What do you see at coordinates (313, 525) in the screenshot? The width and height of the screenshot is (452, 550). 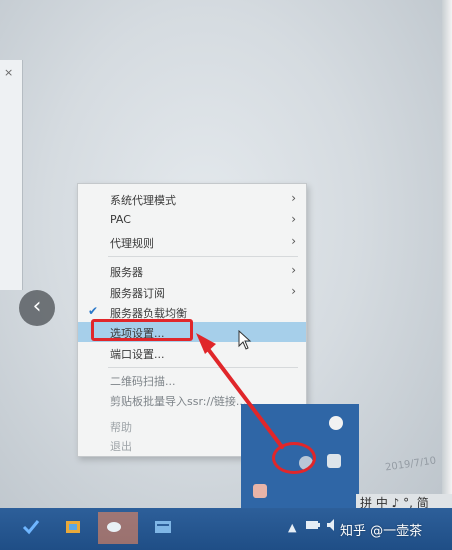 I see `battery-icon` at bounding box center [313, 525].